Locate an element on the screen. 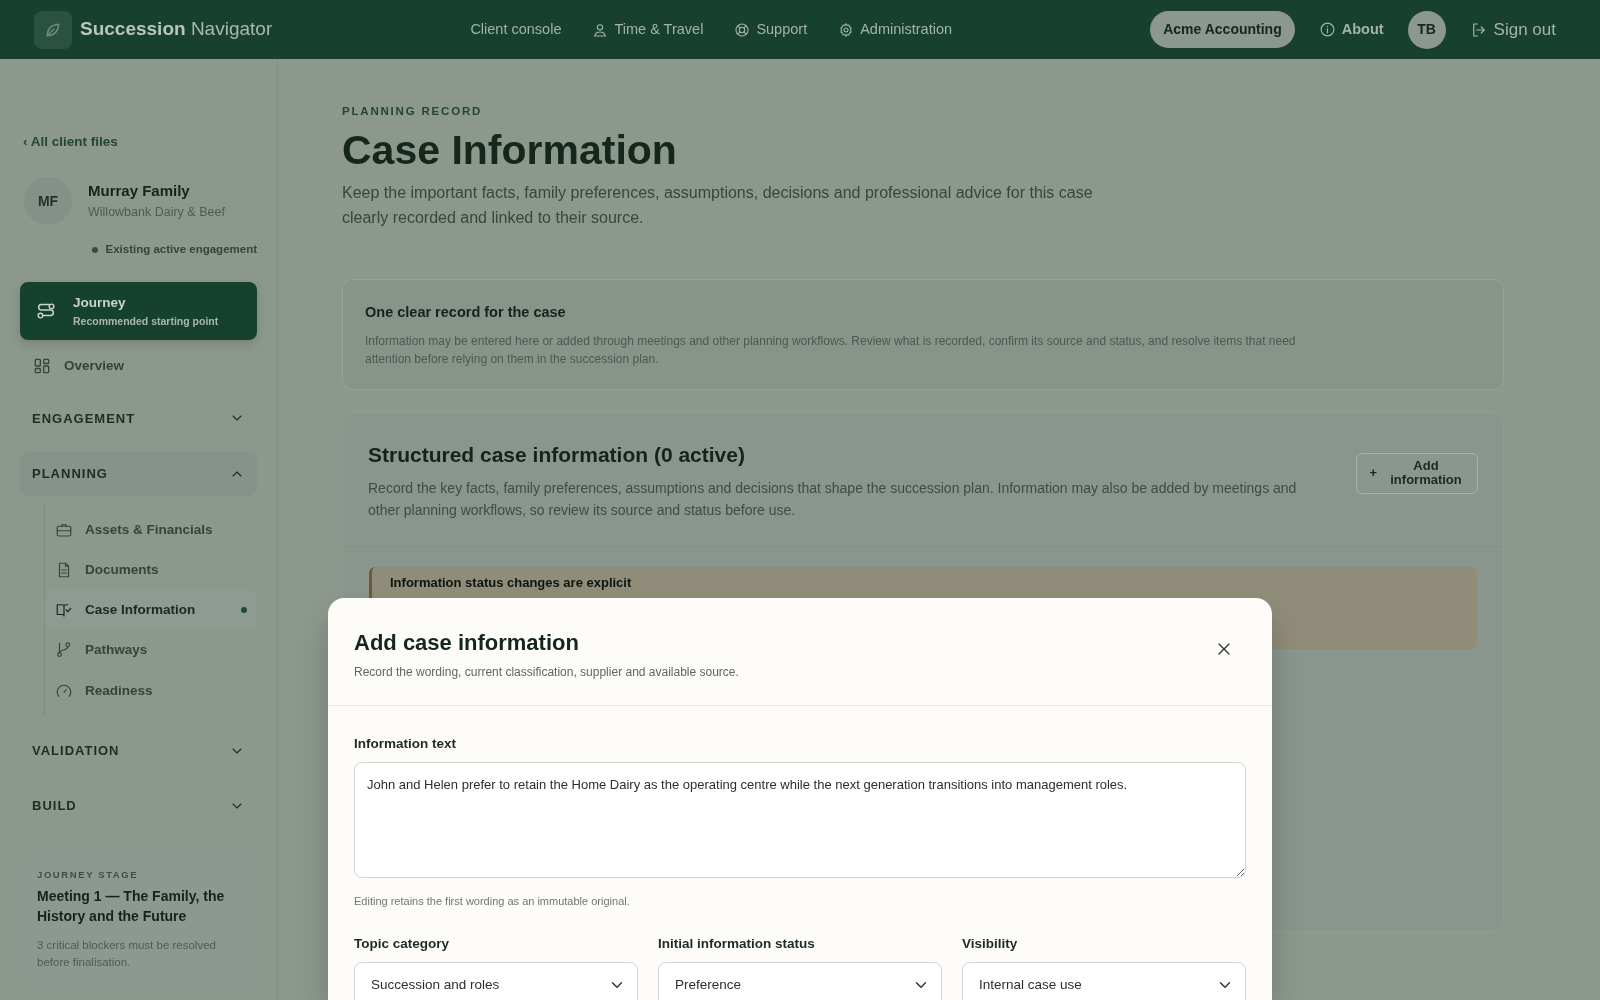 The width and height of the screenshot is (1600, 1000). section-toggle: BUILD is located at coordinates (138, 806).